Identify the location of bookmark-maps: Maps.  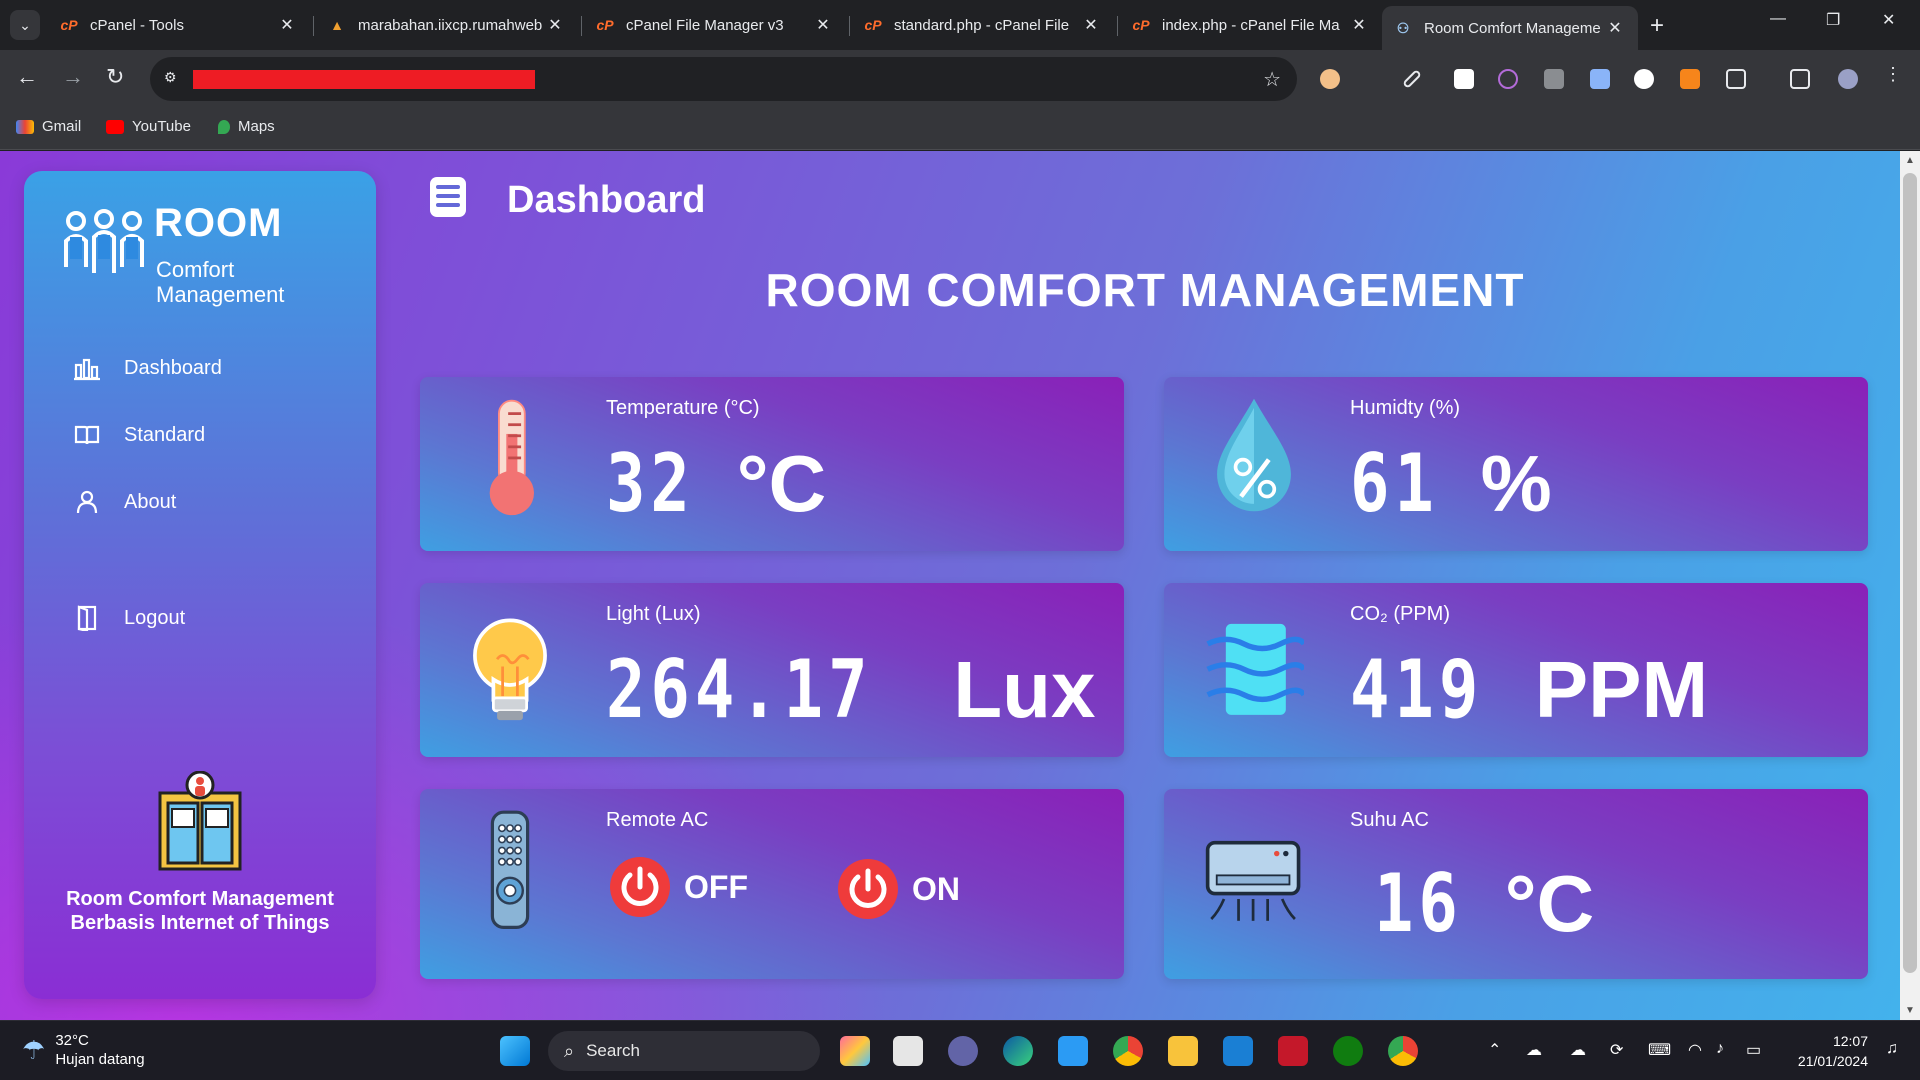
(246, 126).